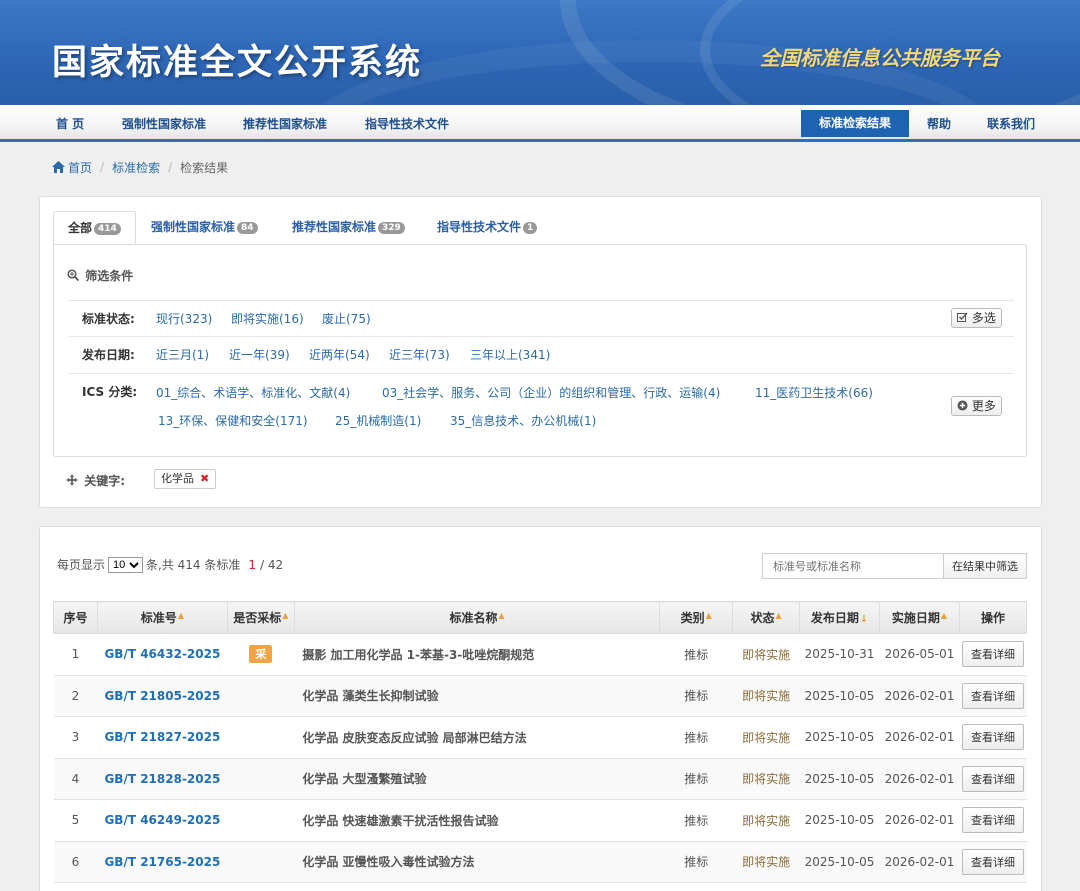  What do you see at coordinates (993, 617) in the screenshot?
I see `col-header-action: 操作` at bounding box center [993, 617].